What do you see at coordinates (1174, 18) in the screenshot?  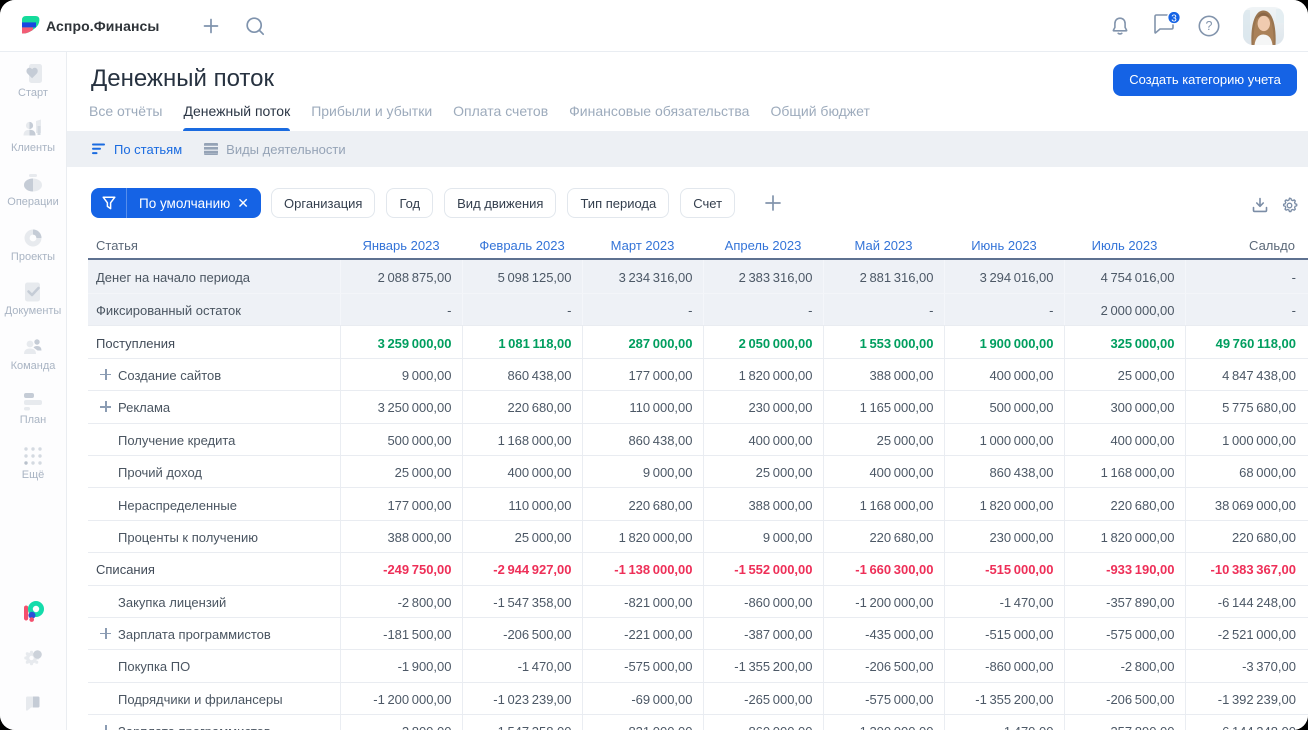 I see `svg-text: 3` at bounding box center [1174, 18].